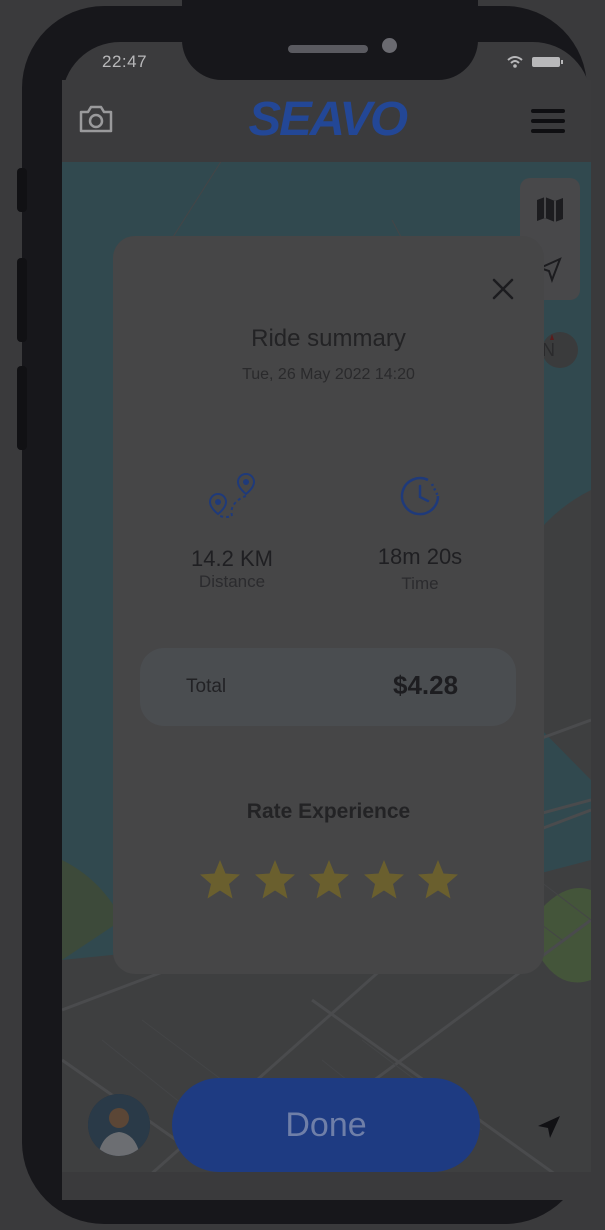 Image resolution: width=605 pixels, height=1230 pixels. I want to click on map-layers-button, so click(550, 209).